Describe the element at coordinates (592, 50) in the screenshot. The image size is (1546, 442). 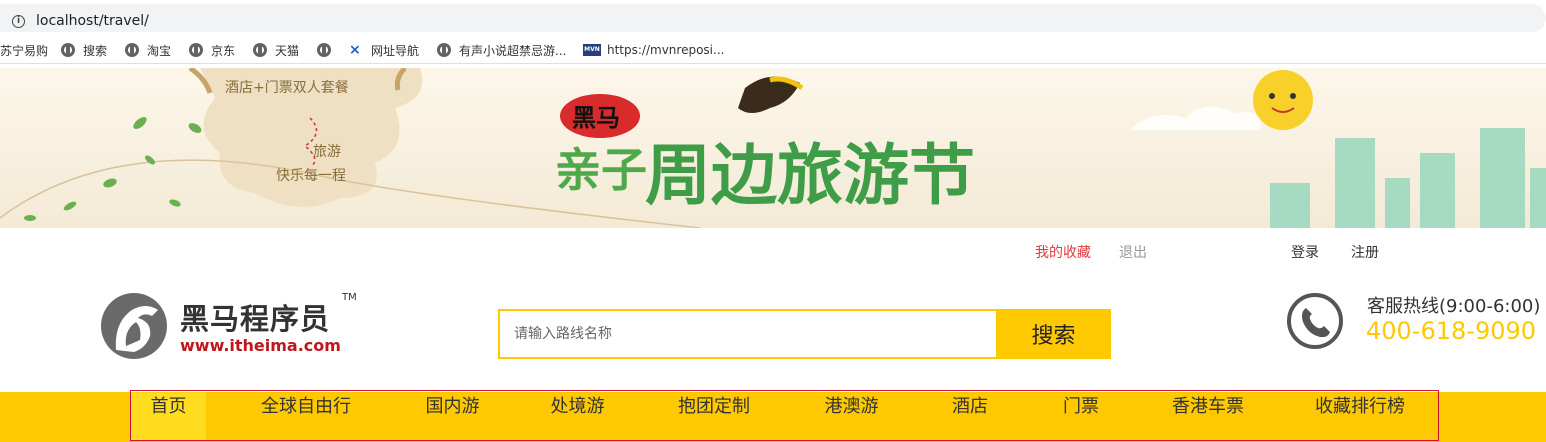
I see `mvn-icon: MVN` at that location.